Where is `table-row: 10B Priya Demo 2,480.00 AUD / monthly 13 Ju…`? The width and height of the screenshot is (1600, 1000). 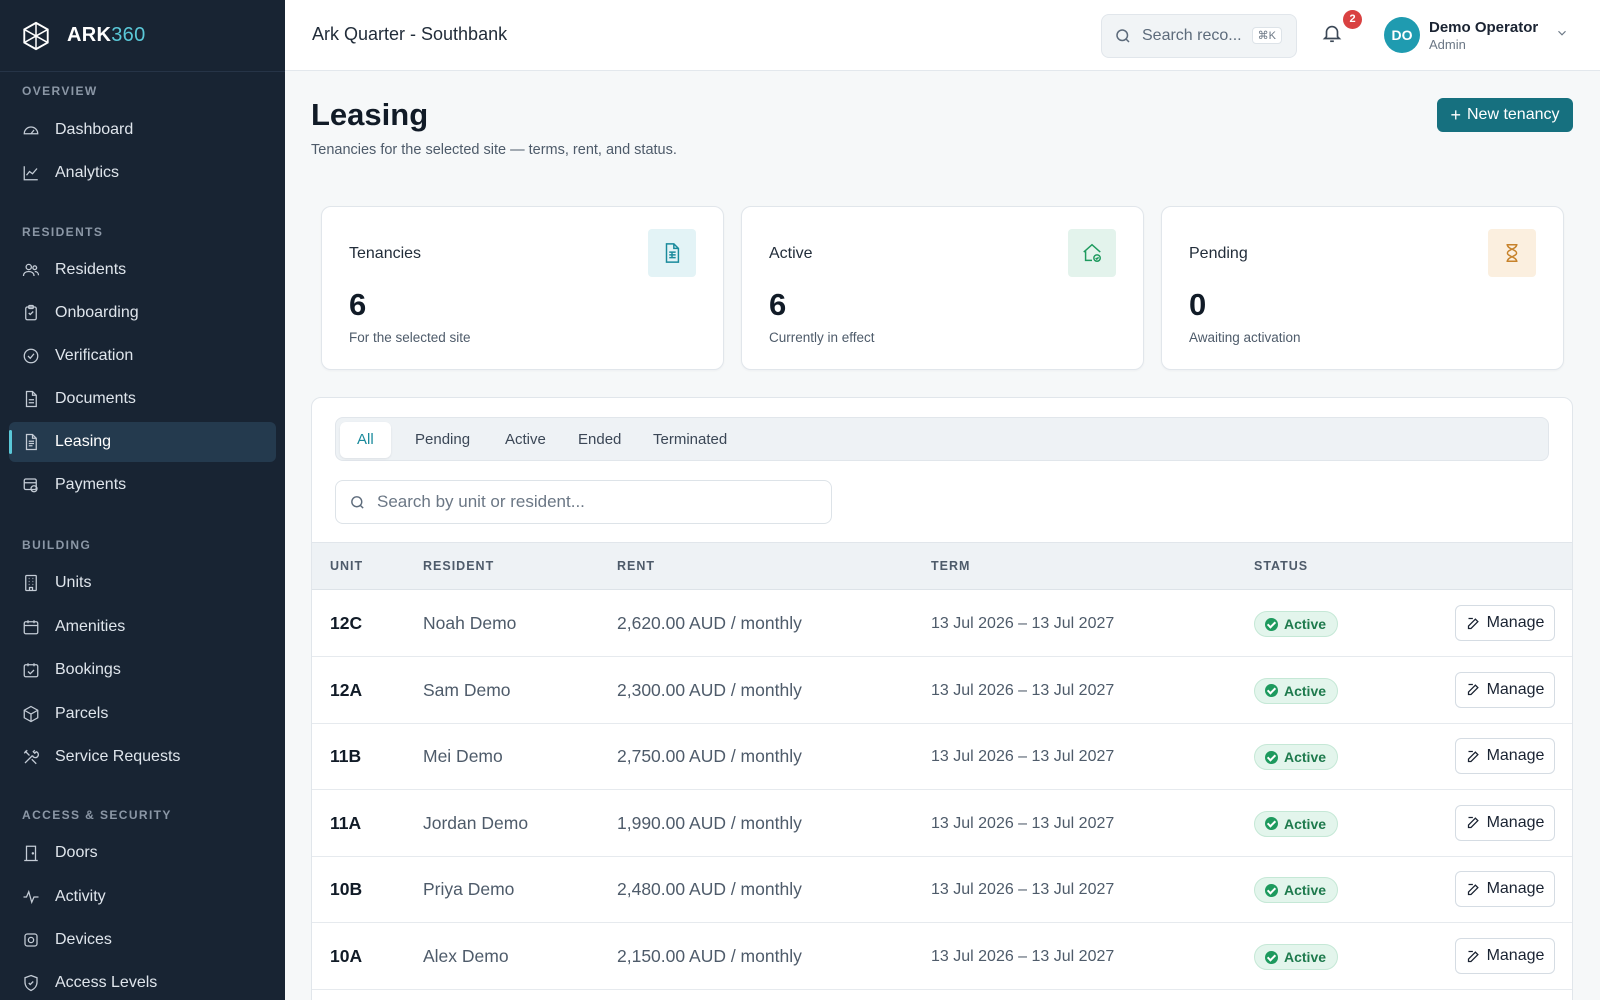
table-row: 10B Priya Demo 2,480.00 AUD / monthly 13 Ju… is located at coordinates (942, 890).